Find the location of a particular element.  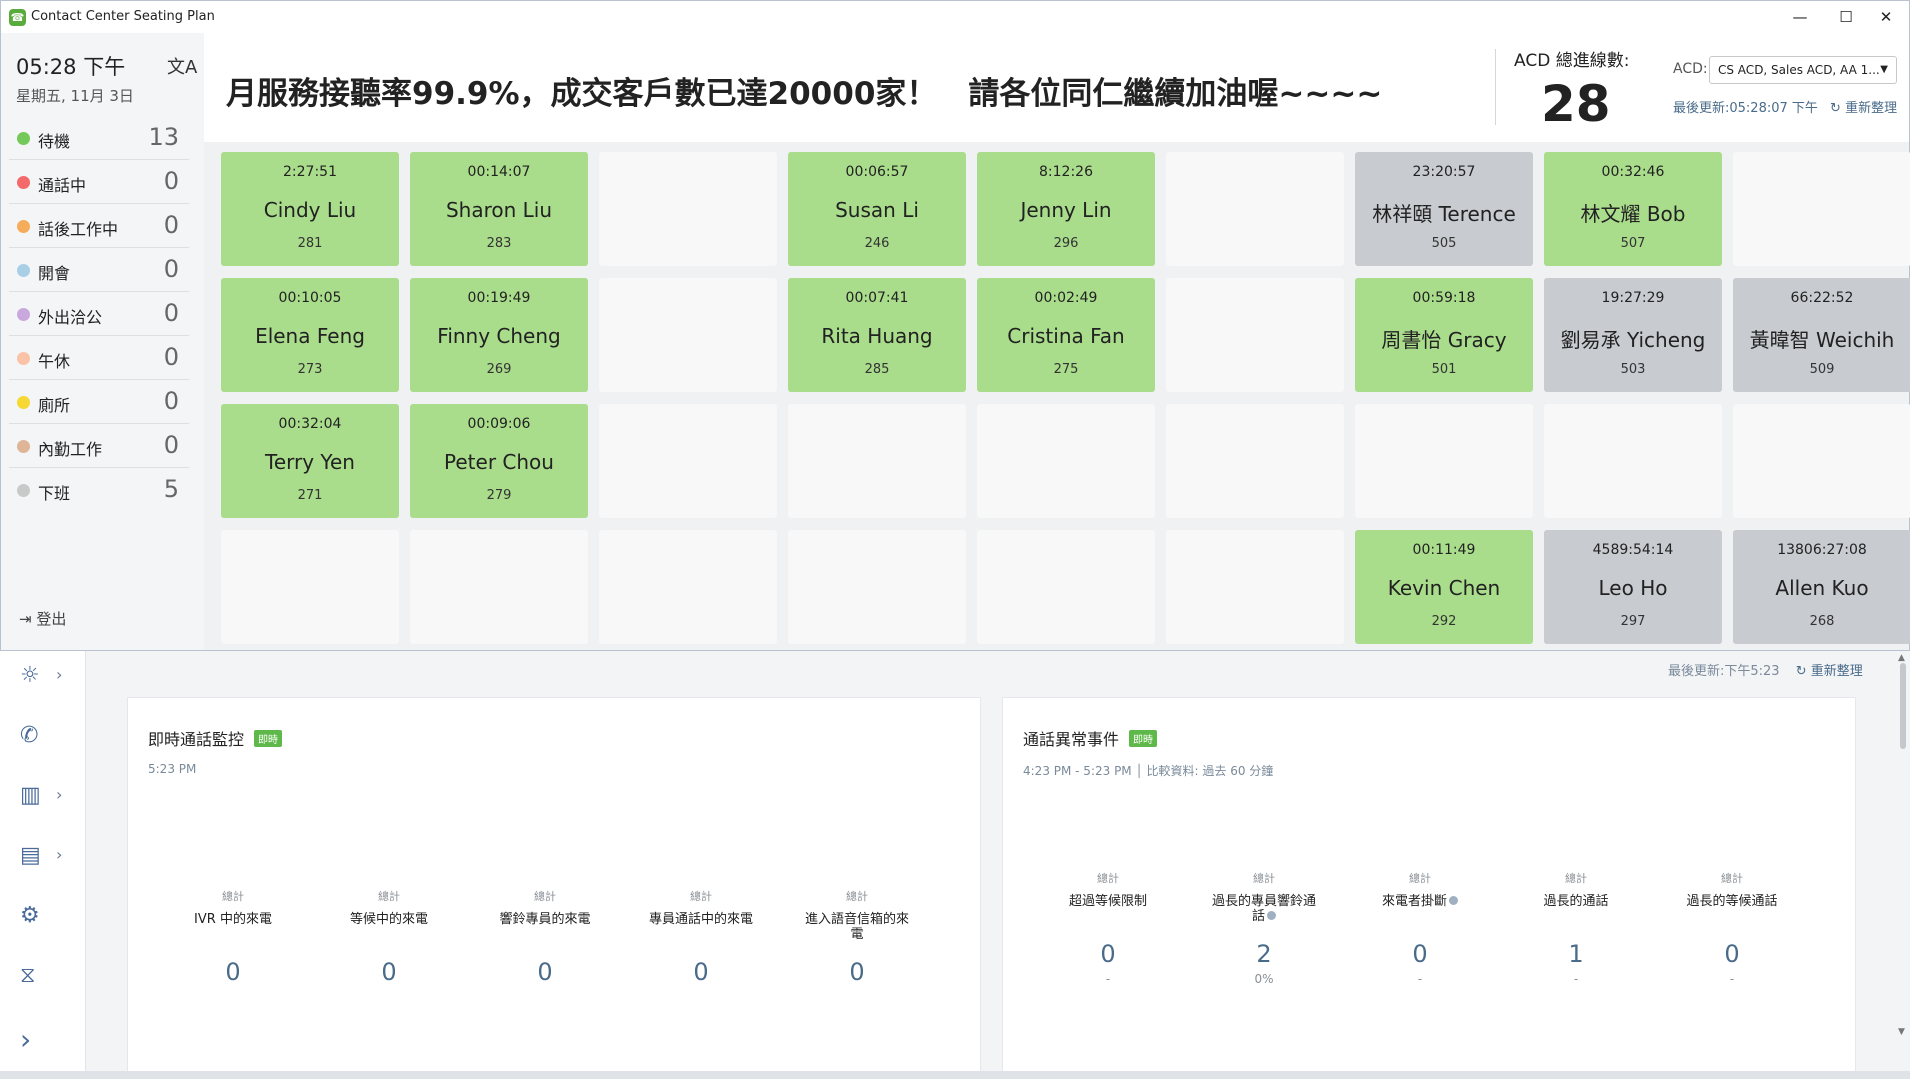

seat-agent-name: Kevin Chen is located at coordinates (1444, 588).